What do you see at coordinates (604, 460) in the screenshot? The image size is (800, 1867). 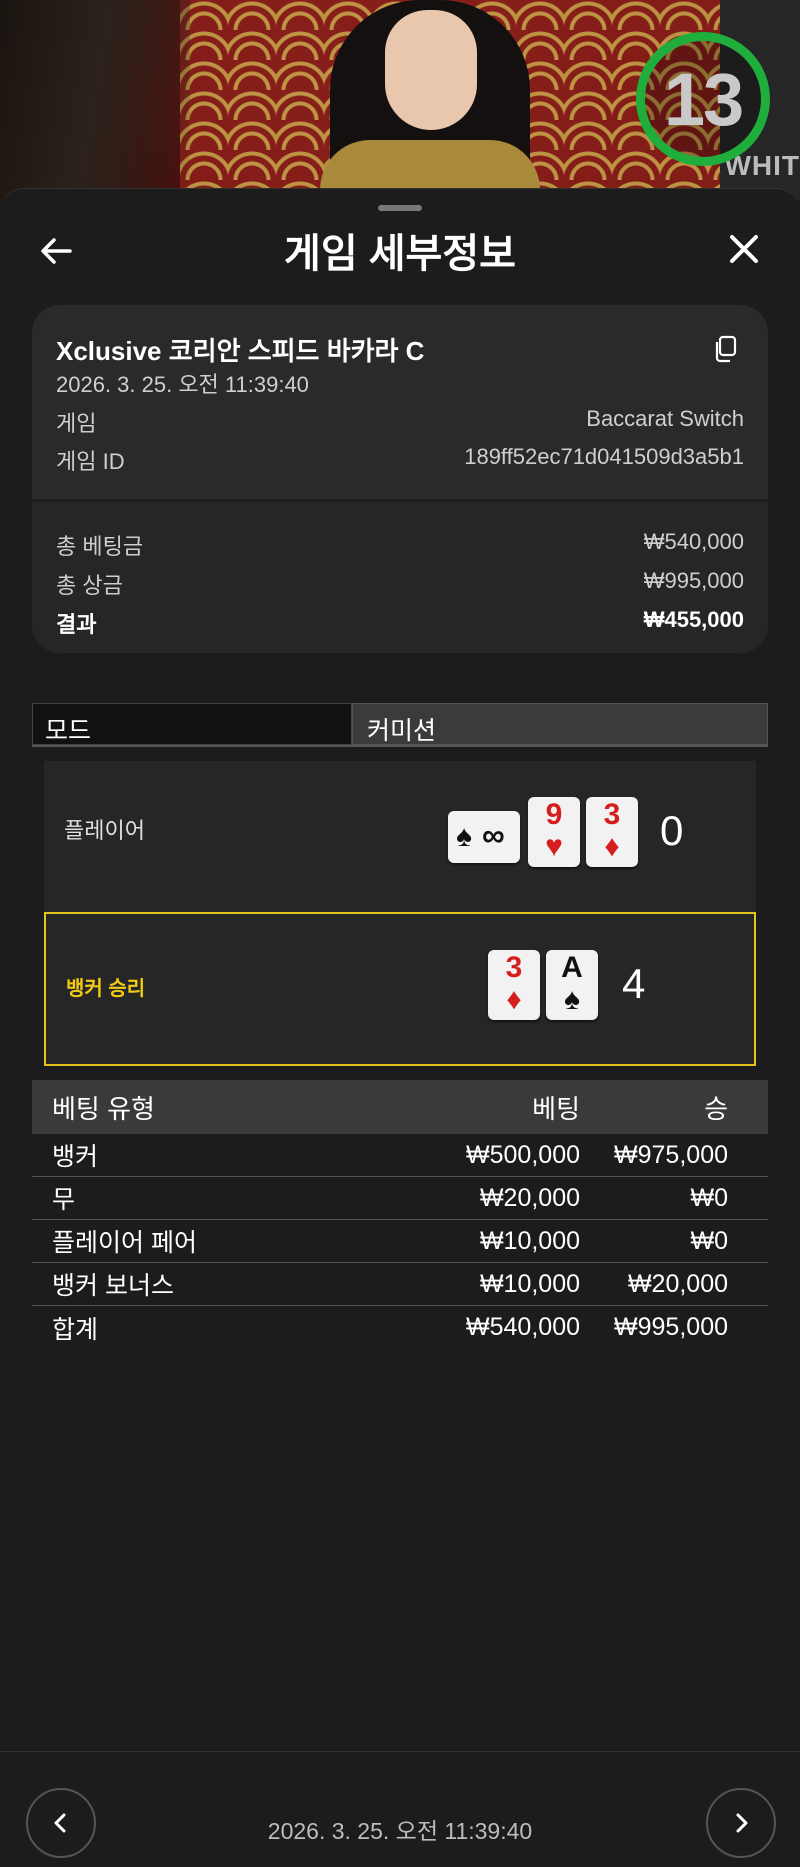 I see `game-id-value: 189ff52ec71d041509d3a5b1` at bounding box center [604, 460].